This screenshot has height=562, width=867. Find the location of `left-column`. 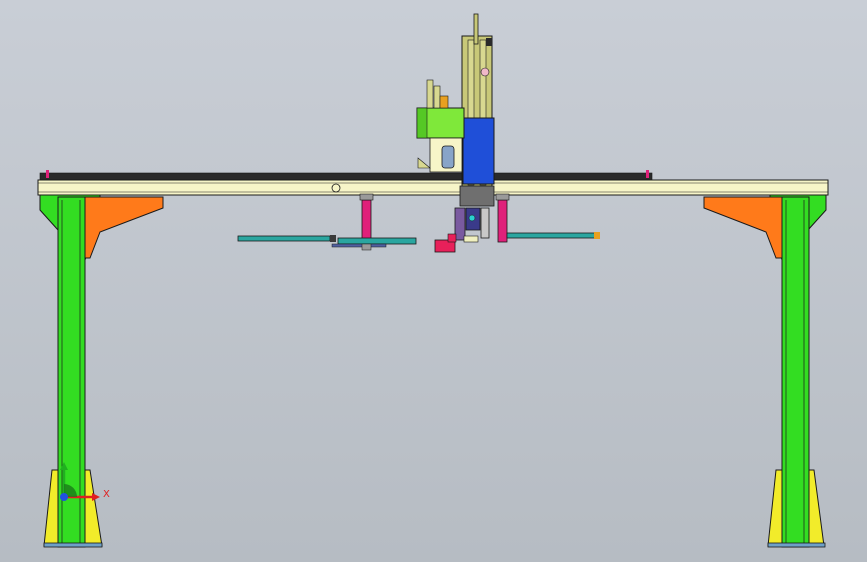

left-column is located at coordinates (101, 371).